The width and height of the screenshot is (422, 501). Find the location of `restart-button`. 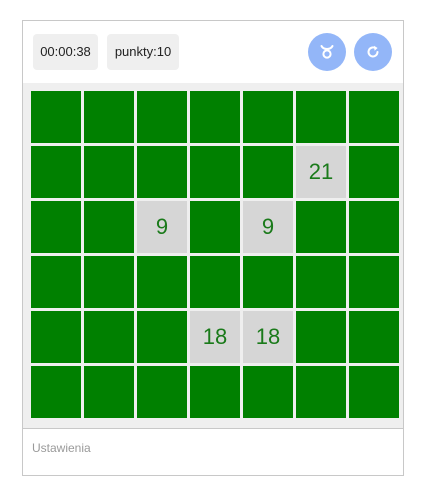

restart-button is located at coordinates (373, 52).